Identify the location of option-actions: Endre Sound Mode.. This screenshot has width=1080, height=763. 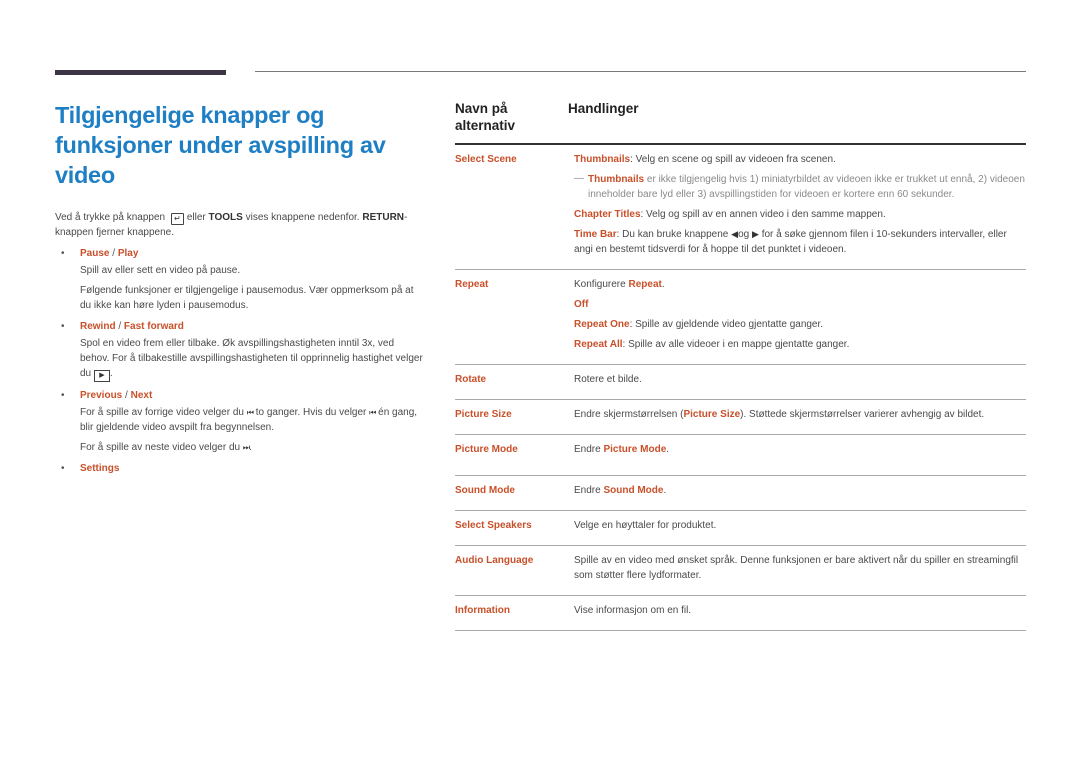
(800, 490).